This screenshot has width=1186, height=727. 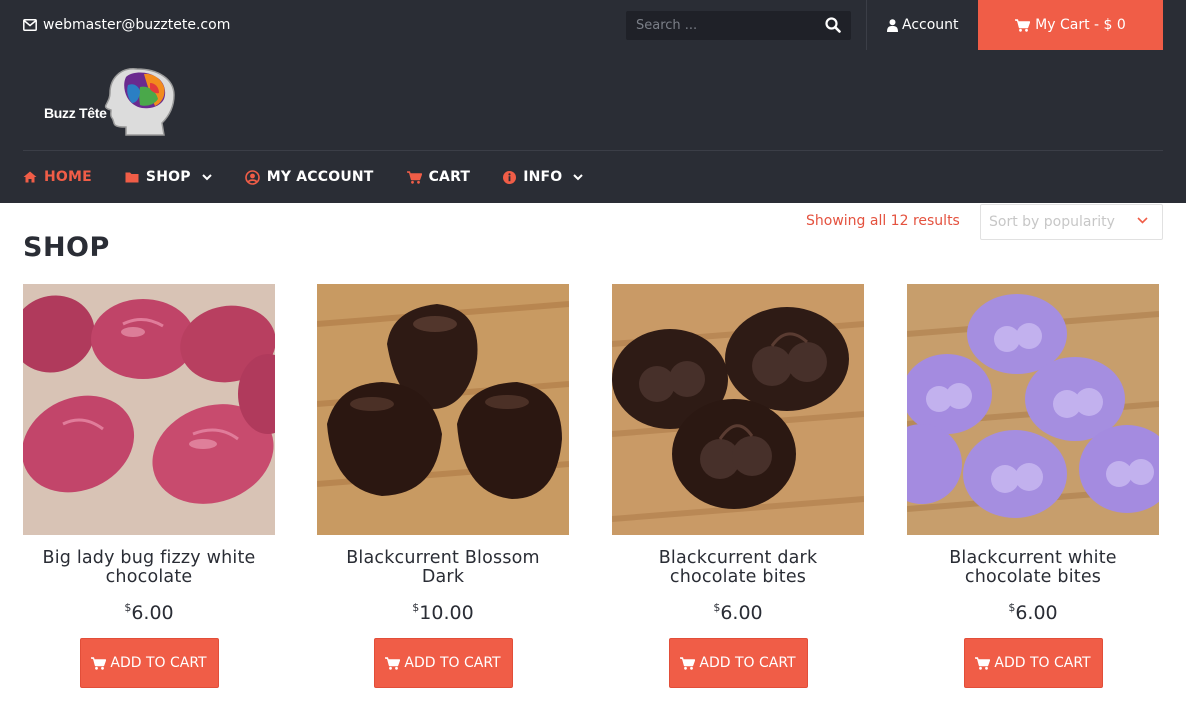 What do you see at coordinates (510, 177) in the screenshot?
I see `info-icon` at bounding box center [510, 177].